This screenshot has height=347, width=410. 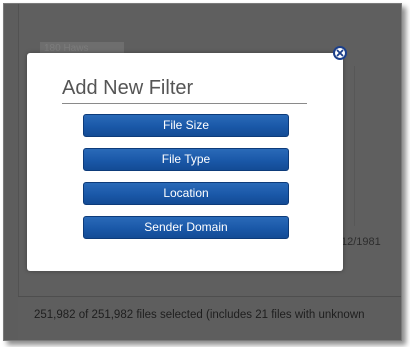 What do you see at coordinates (184, 90) in the screenshot?
I see `dialog-title: Add New Filter` at bounding box center [184, 90].